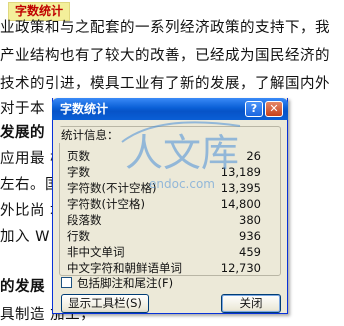  What do you see at coordinates (170, 172) in the screenshot?
I see `stat-row-words: 字数 13,189` at bounding box center [170, 172].